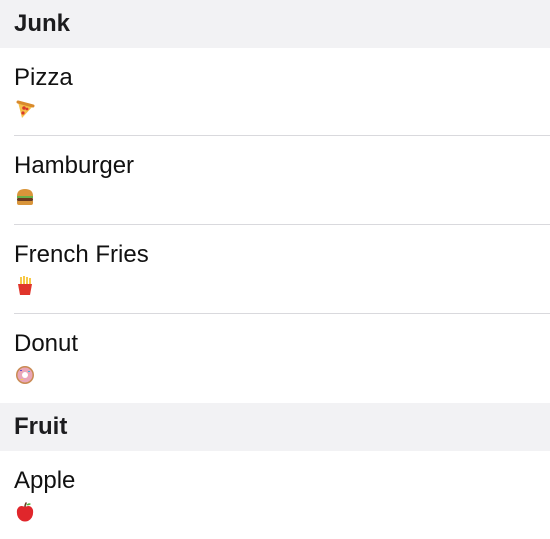 The width and height of the screenshot is (550, 539). What do you see at coordinates (275, 24) in the screenshot?
I see `section-header-junk: Junk` at bounding box center [275, 24].